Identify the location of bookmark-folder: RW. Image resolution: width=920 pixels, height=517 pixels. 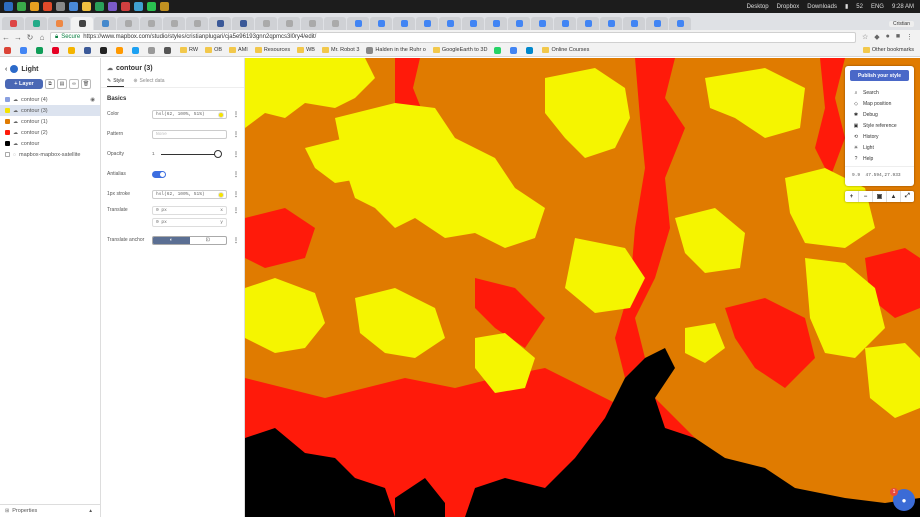
(189, 50).